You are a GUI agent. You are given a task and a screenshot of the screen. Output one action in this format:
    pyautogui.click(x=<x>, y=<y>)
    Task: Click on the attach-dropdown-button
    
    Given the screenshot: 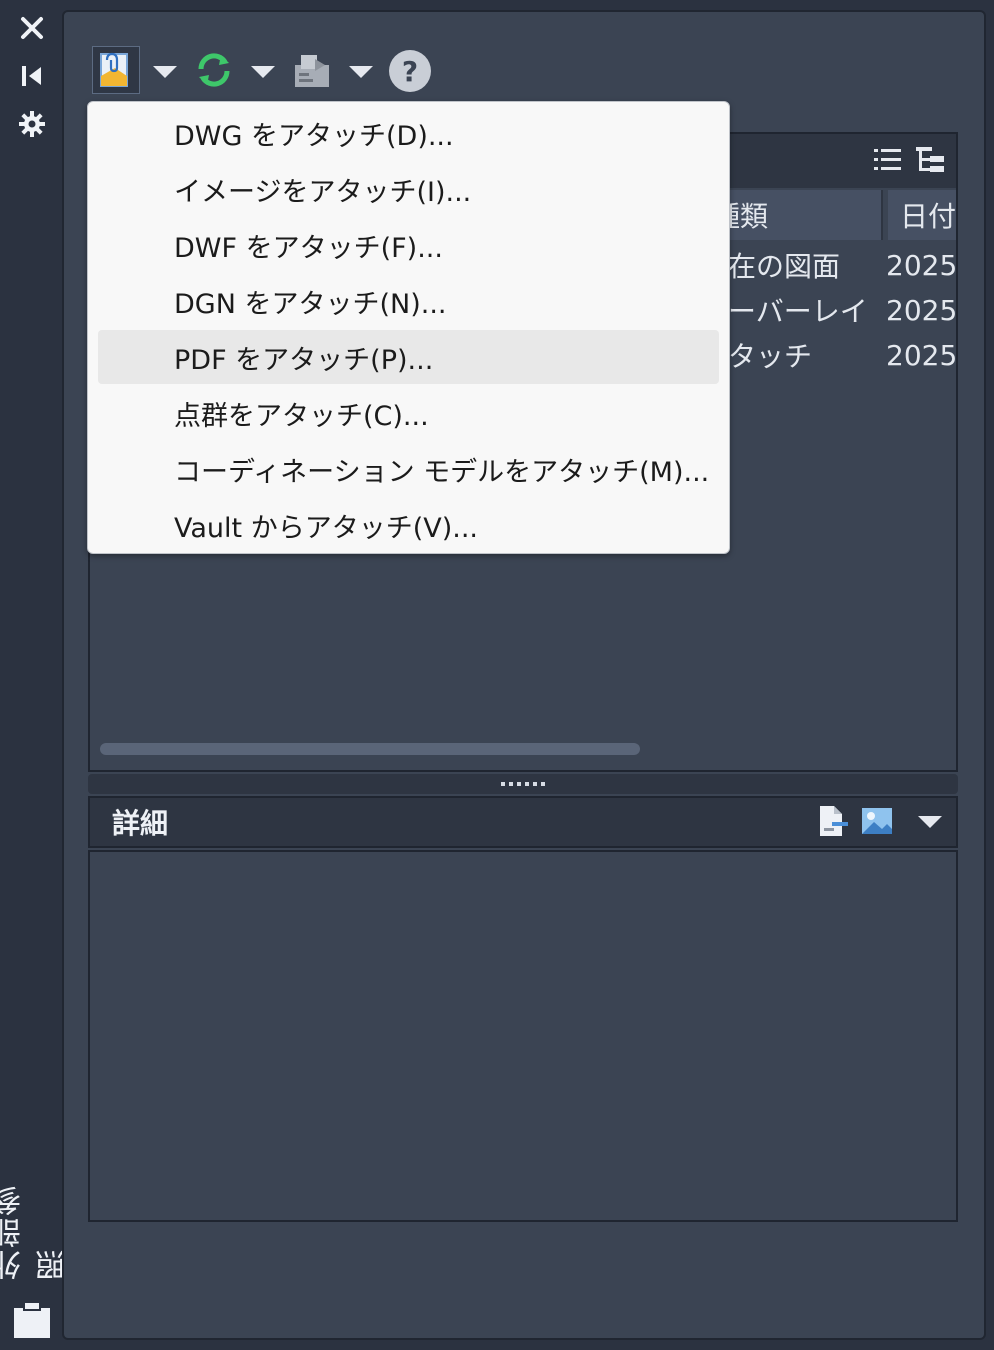 What is the action you would take?
    pyautogui.click(x=165, y=72)
    